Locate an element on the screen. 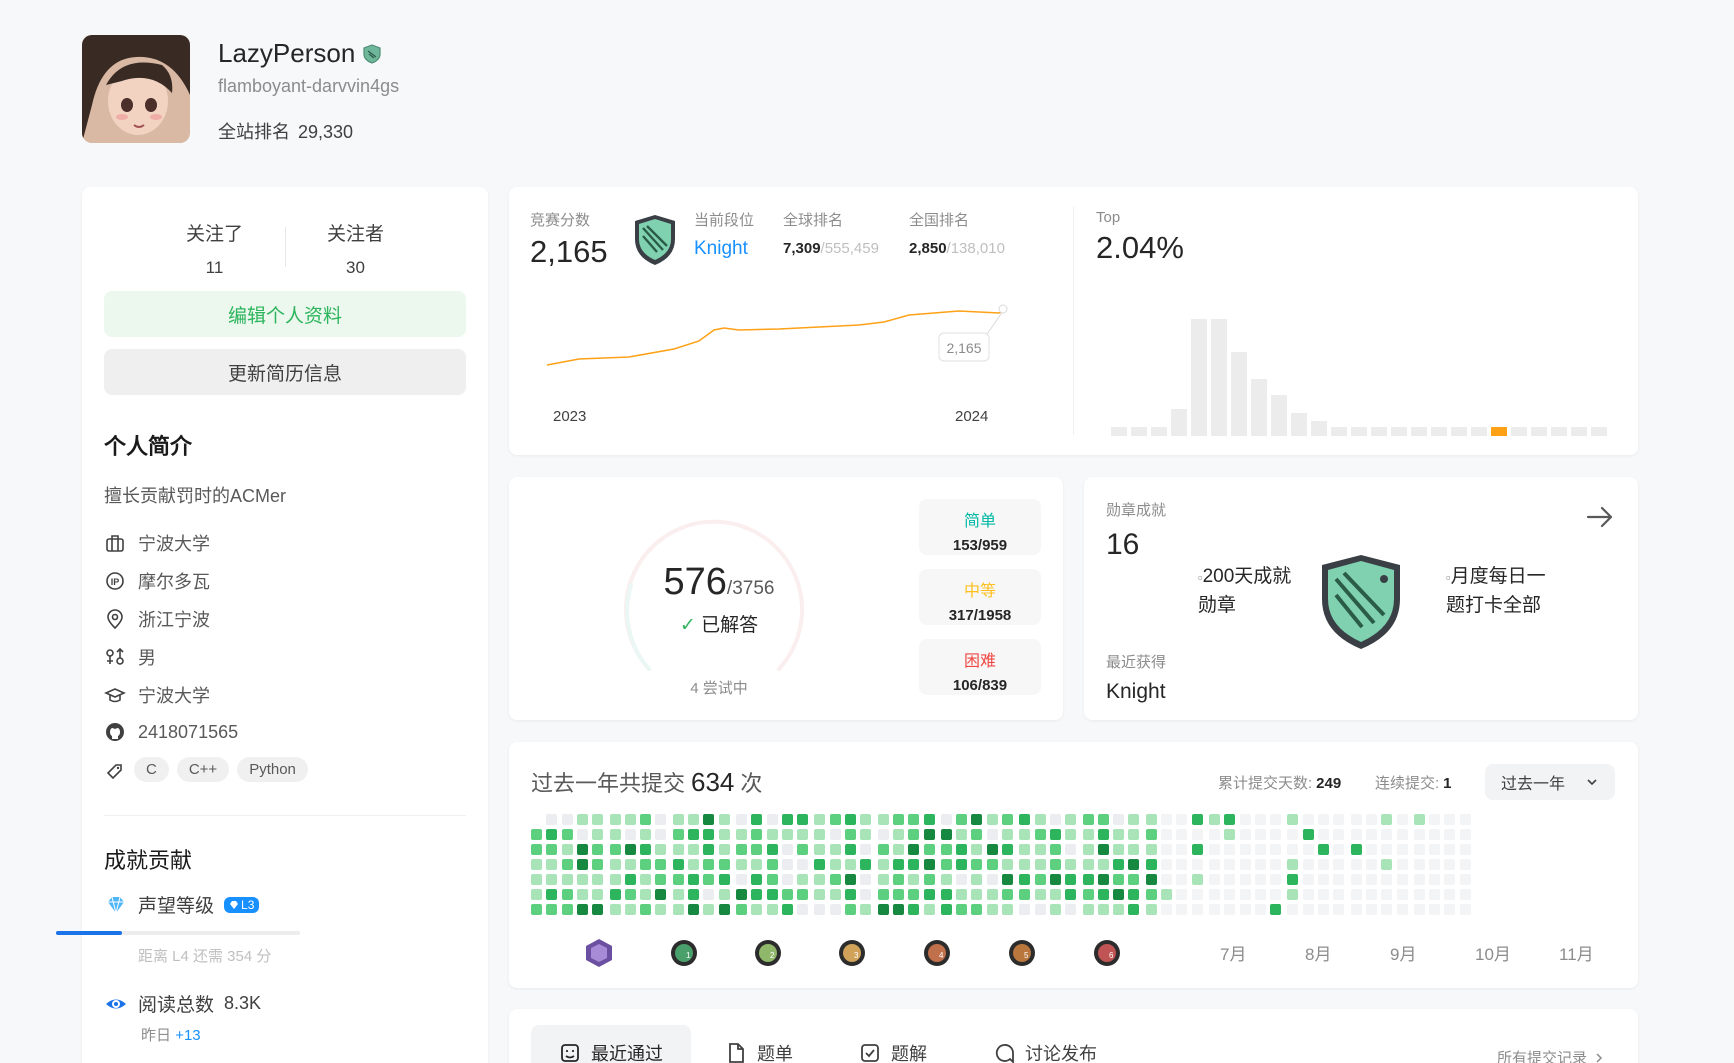 This screenshot has width=1734, height=1063. following-stat: 关注了 11 is located at coordinates (215, 248).